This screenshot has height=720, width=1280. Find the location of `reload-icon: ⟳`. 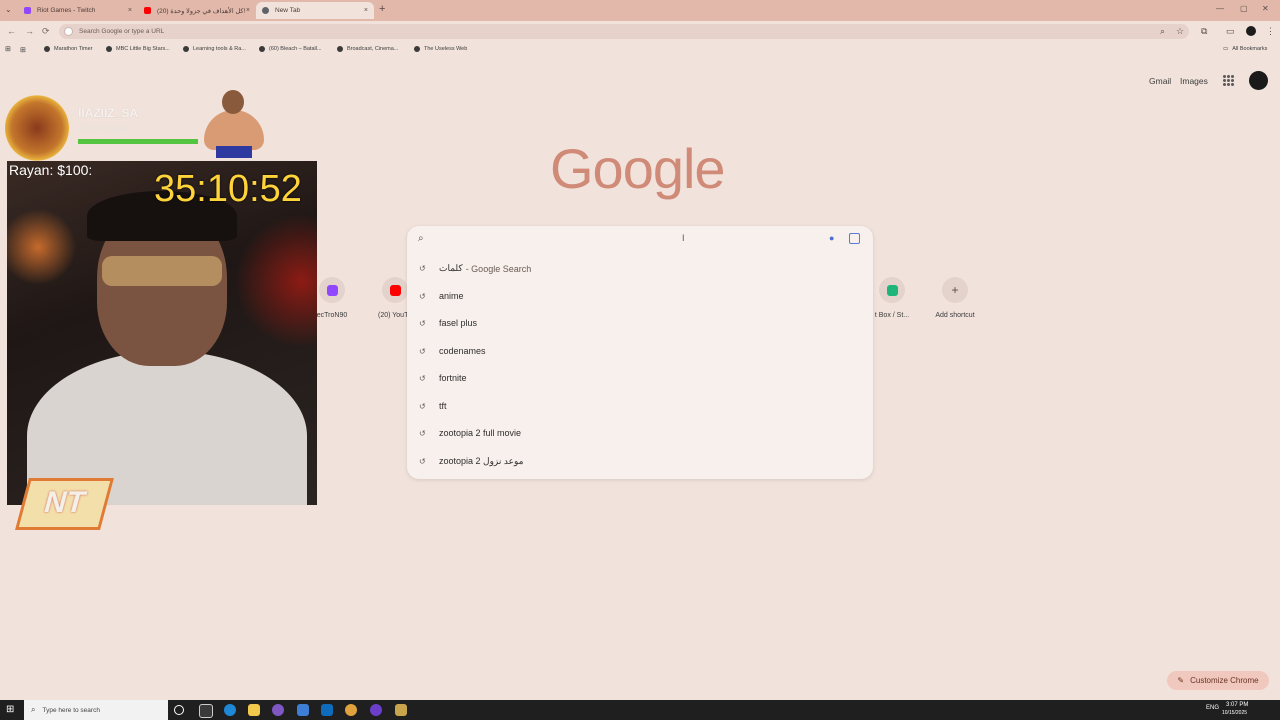

reload-icon: ⟳ is located at coordinates (46, 31).